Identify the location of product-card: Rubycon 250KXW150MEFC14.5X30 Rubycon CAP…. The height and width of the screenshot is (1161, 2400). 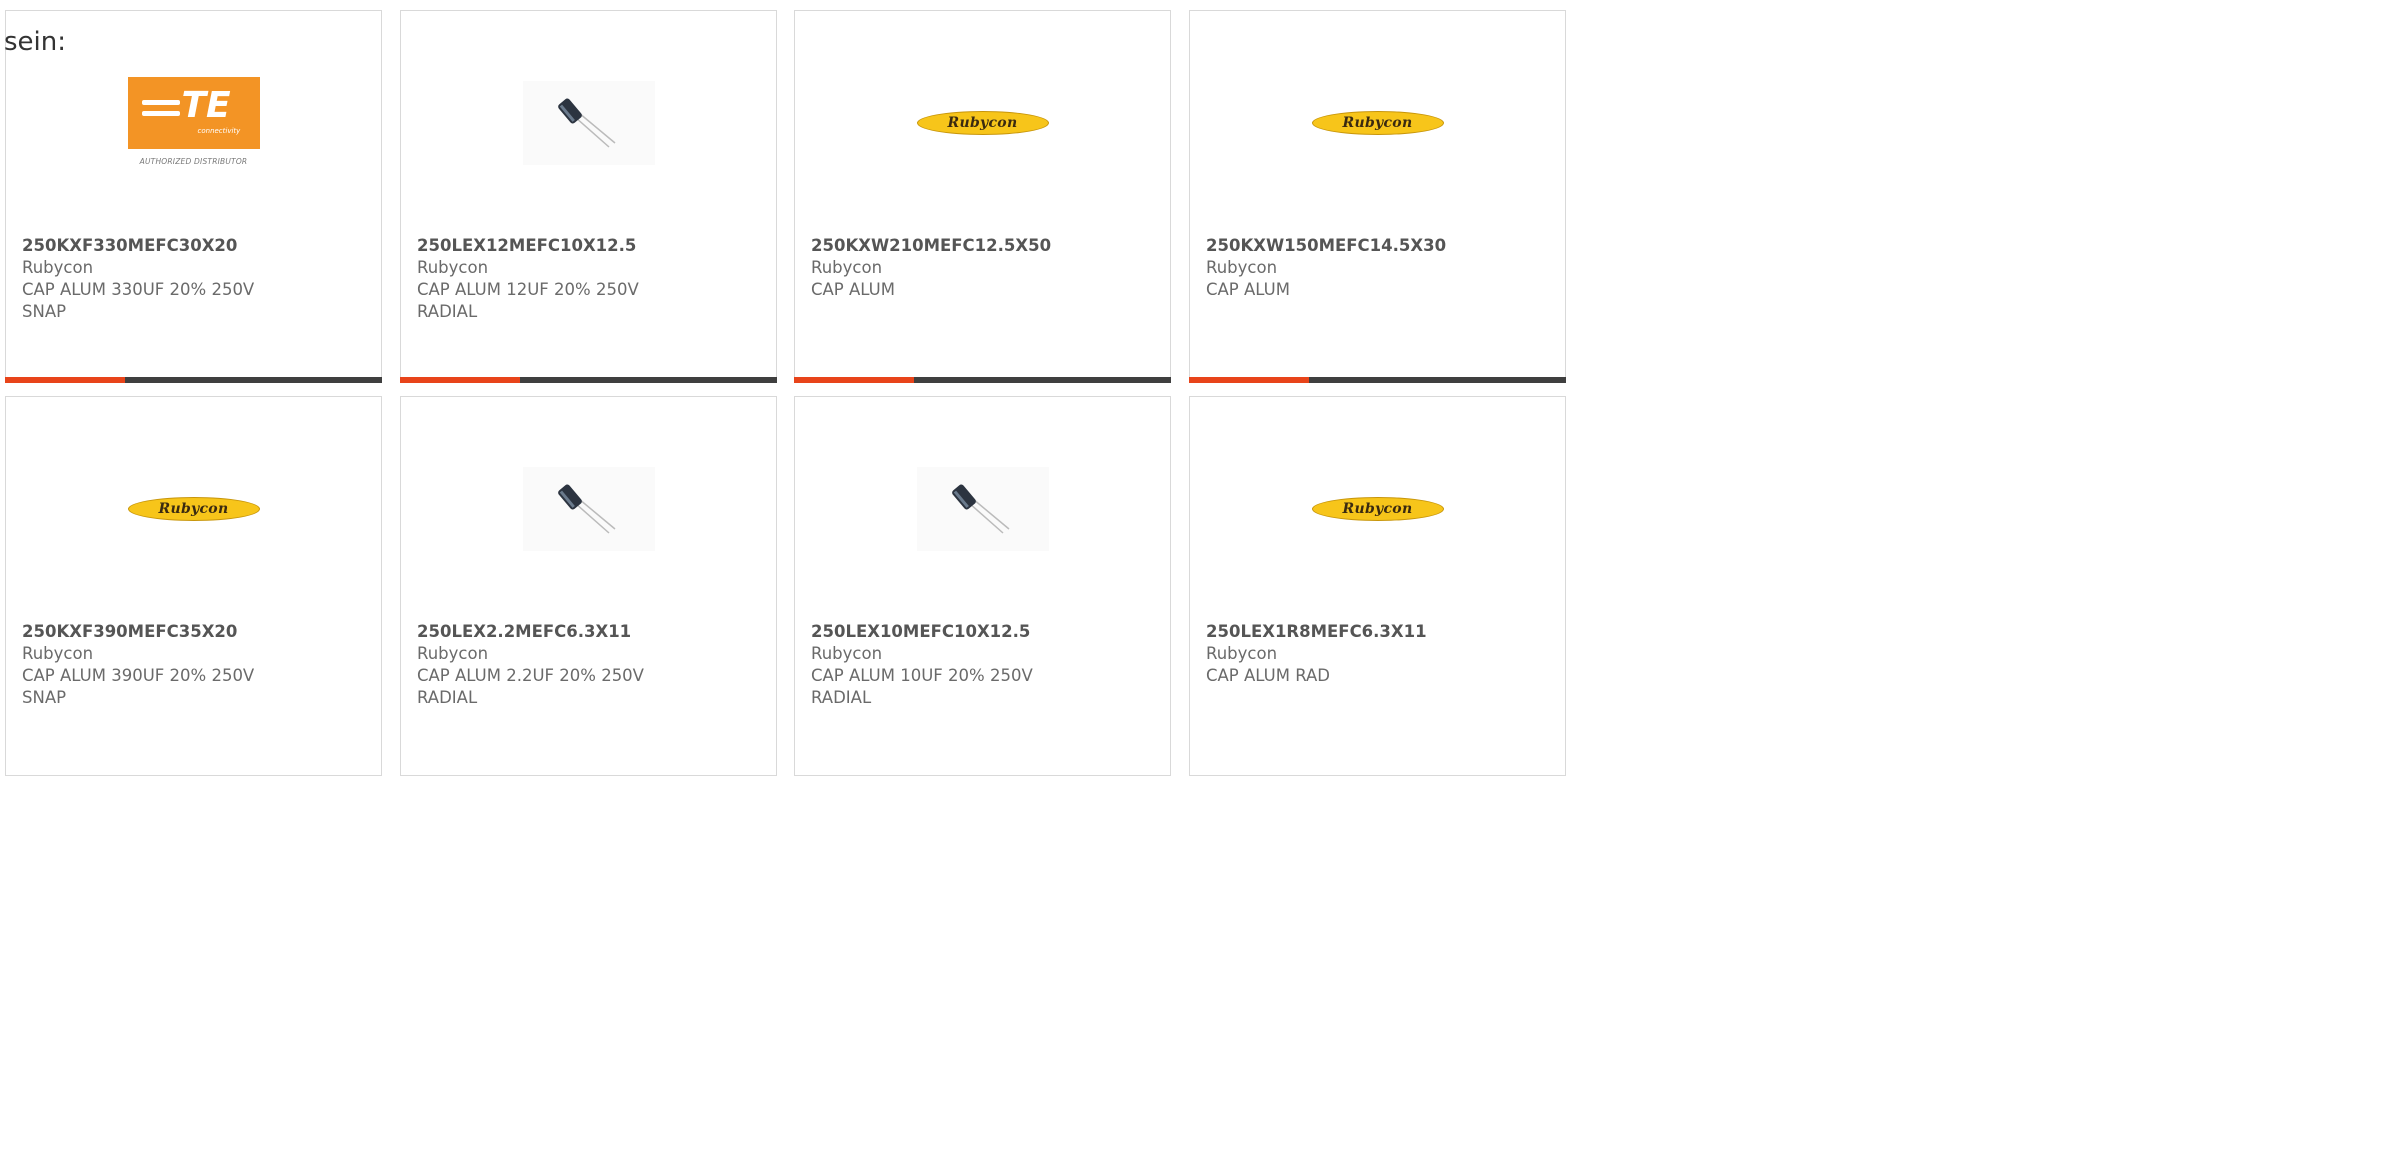
(1377, 196).